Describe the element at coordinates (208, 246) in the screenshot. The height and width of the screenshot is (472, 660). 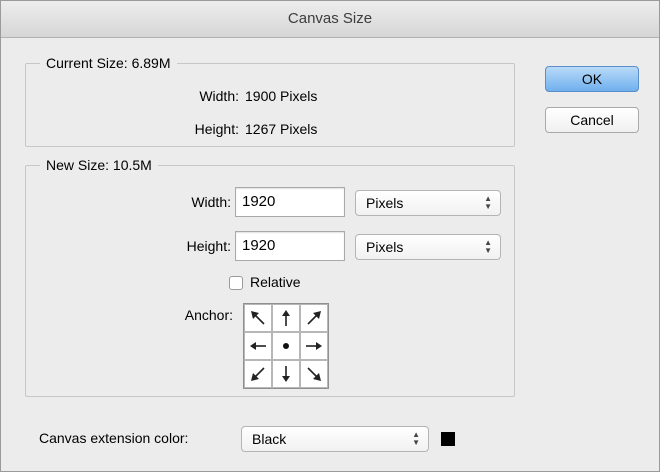
I see `new-height-label: Height:` at that location.